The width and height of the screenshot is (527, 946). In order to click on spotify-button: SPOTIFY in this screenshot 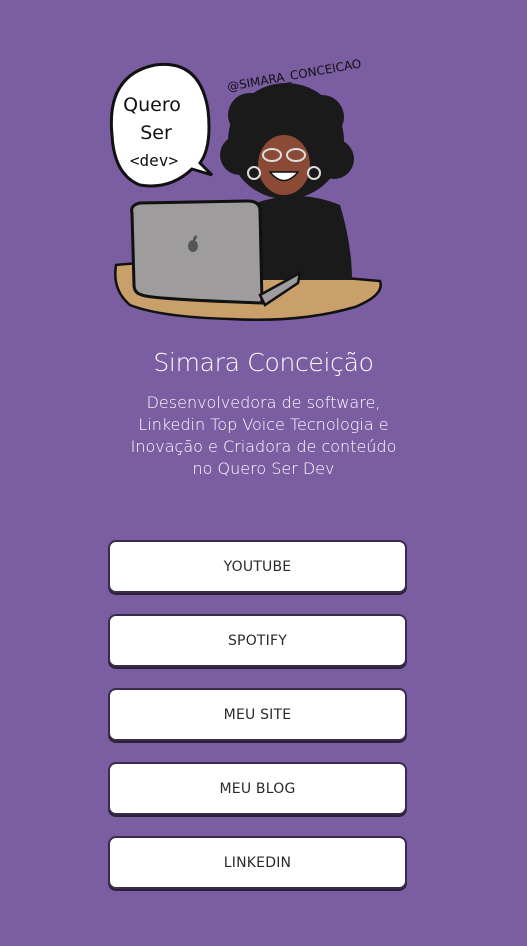, I will do `click(257, 640)`.